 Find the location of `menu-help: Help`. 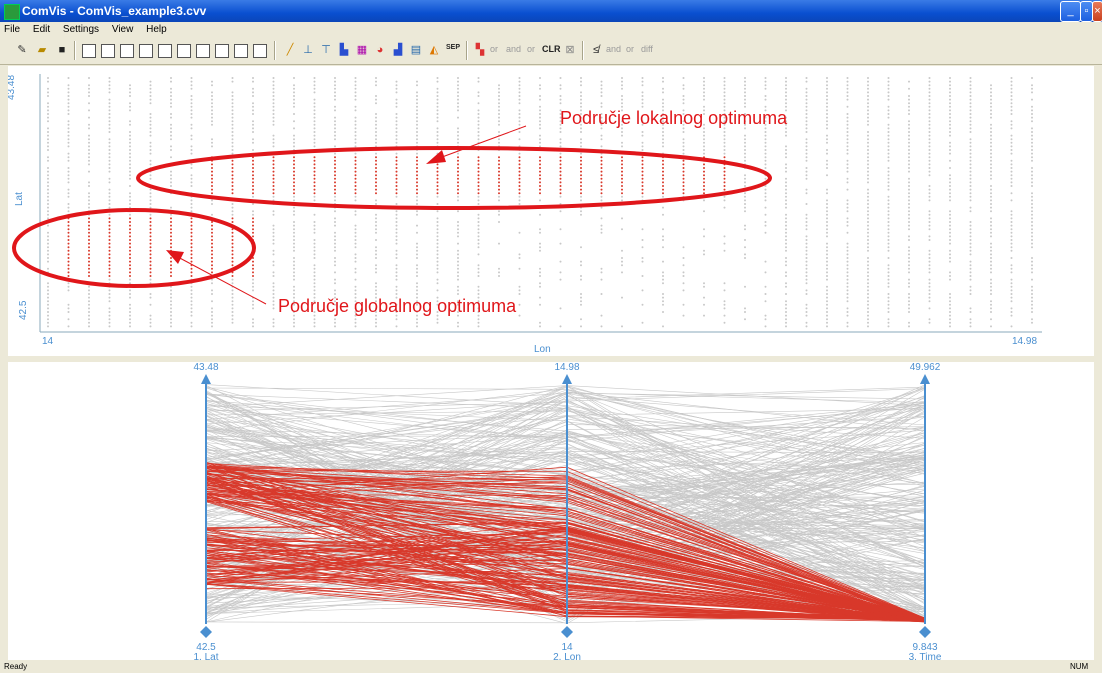

menu-help: Help is located at coordinates (157, 28).